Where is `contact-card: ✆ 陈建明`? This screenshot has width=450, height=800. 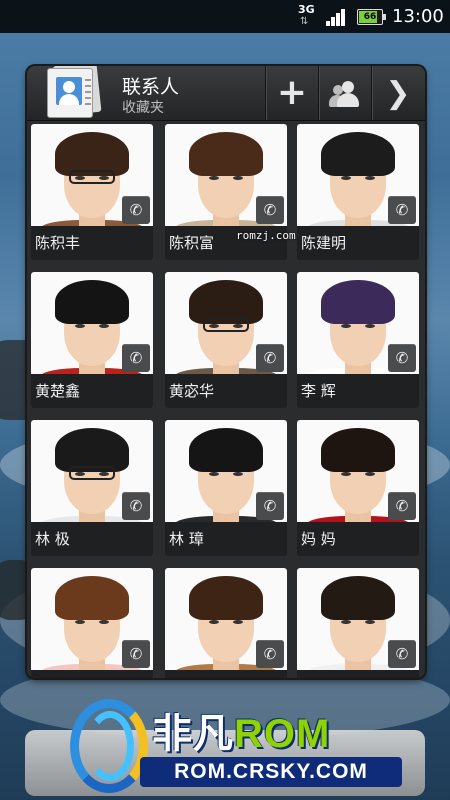 contact-card: ✆ 陈建明 is located at coordinates (358, 192).